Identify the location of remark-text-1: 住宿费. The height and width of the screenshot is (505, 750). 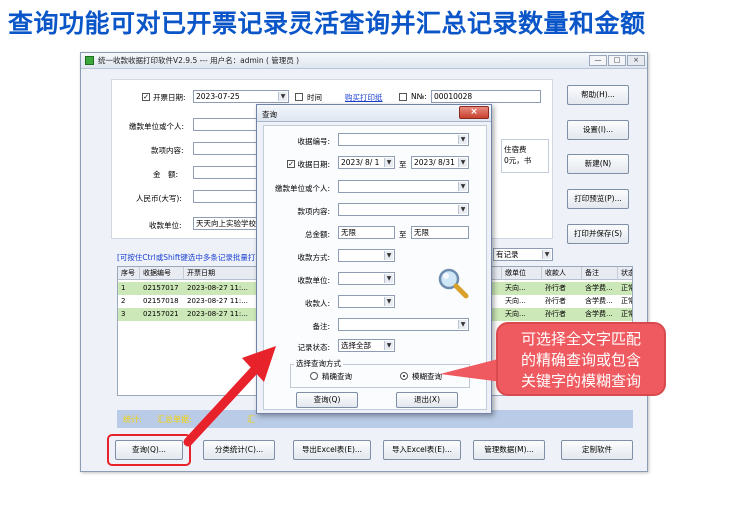
(515, 149).